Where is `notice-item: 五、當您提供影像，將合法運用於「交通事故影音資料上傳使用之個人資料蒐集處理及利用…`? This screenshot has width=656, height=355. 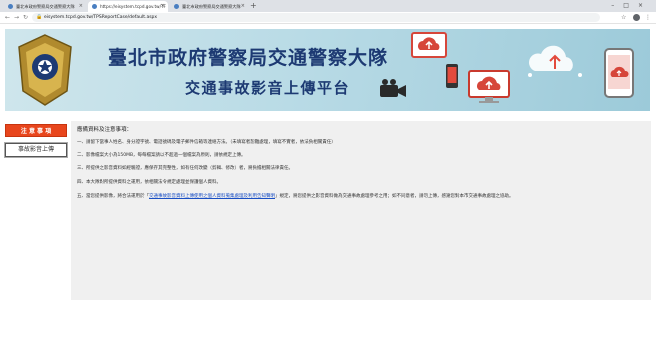 notice-item: 五、當您提供影像，將合法運用於「交通事故影音資料上傳使用之個人資料蒐集處理及利用… is located at coordinates (295, 196).